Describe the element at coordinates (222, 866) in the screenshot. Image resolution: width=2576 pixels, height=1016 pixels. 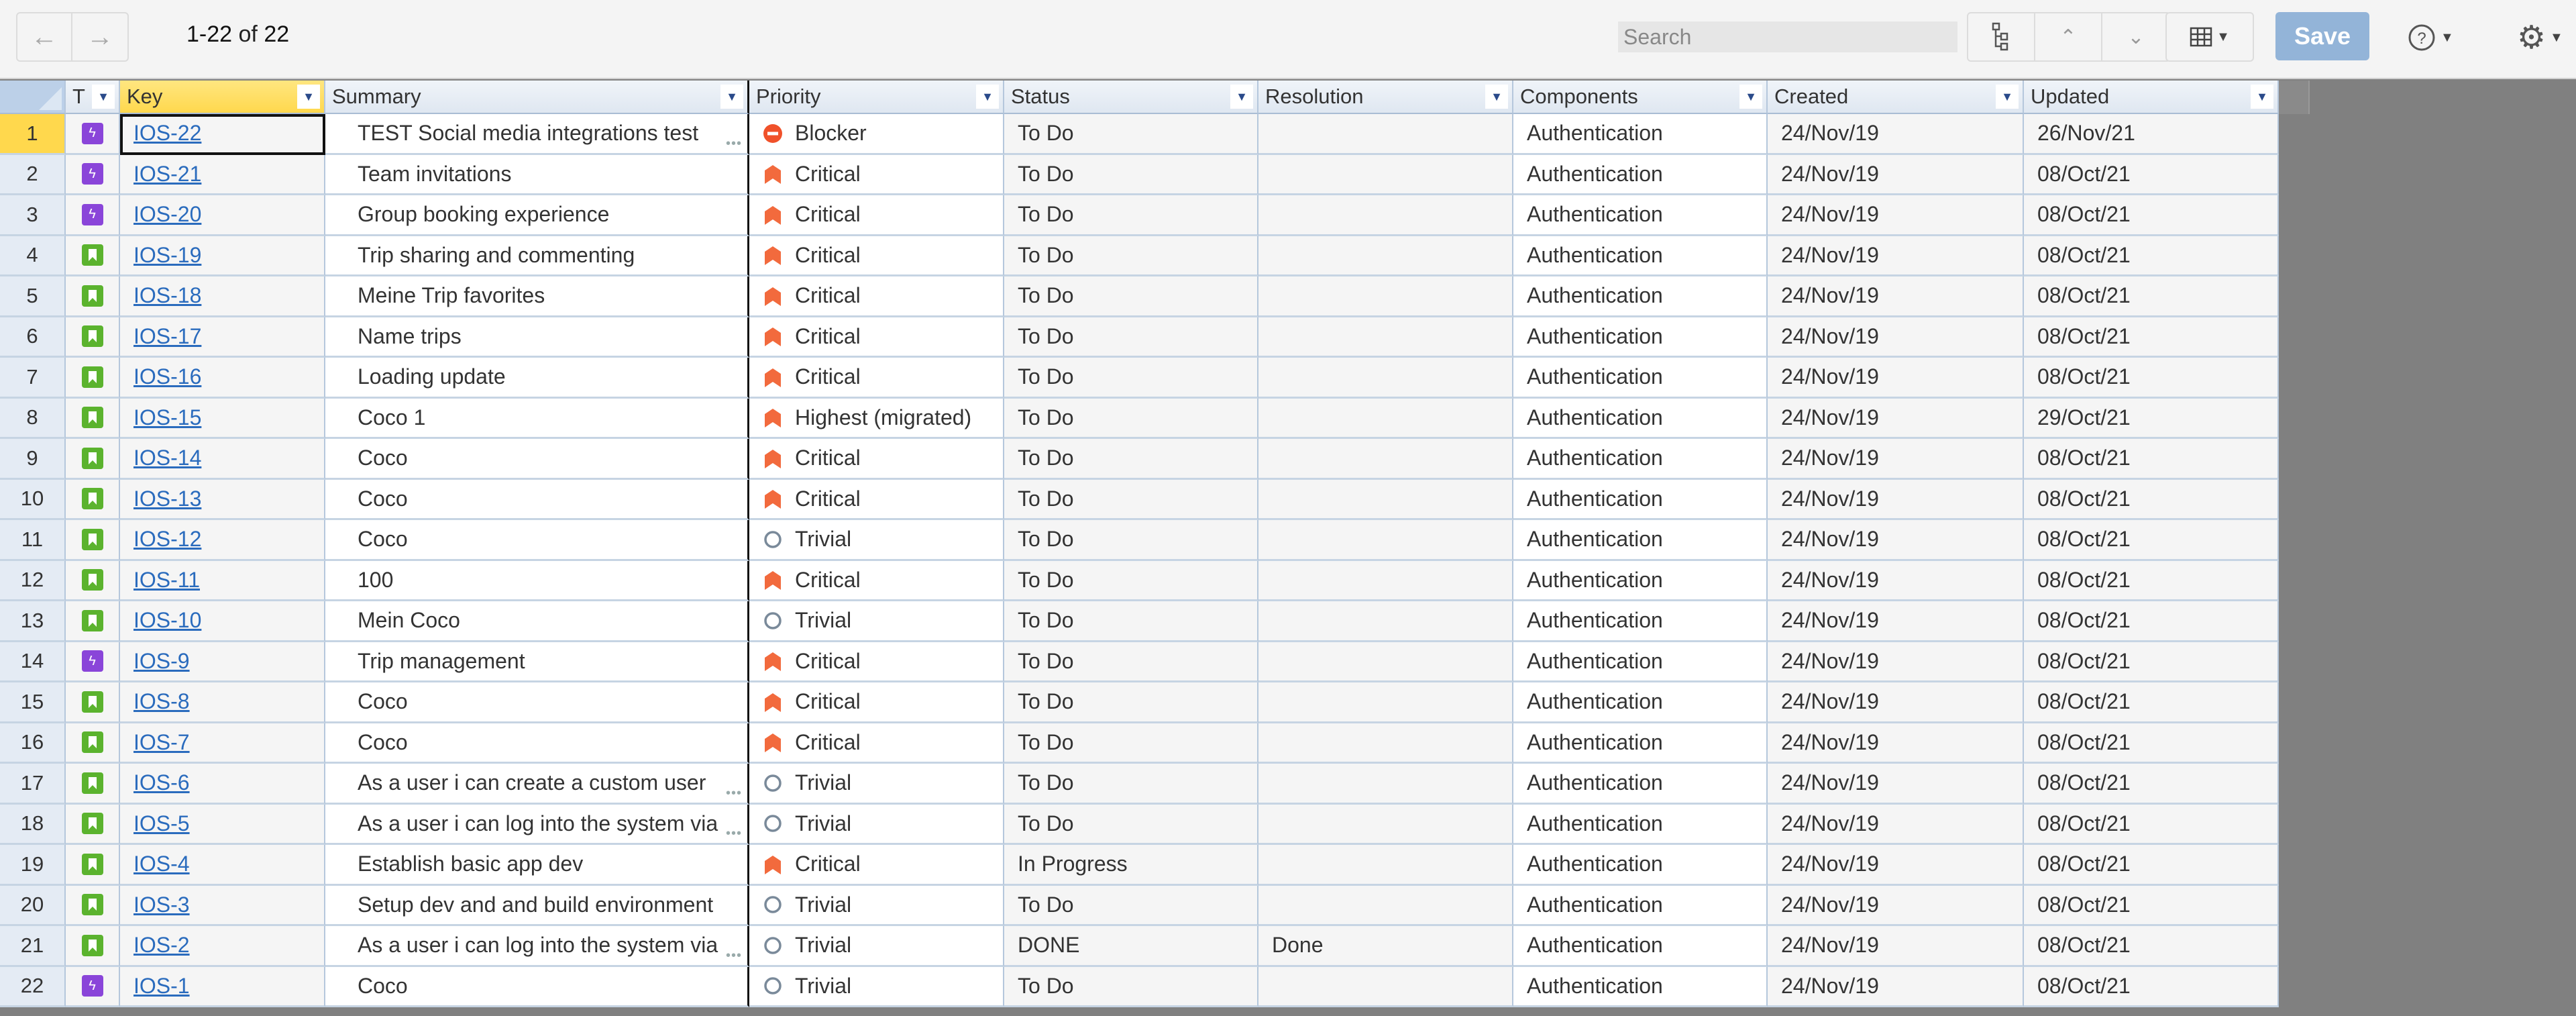
I see `key-cell: IOS-4` at that location.